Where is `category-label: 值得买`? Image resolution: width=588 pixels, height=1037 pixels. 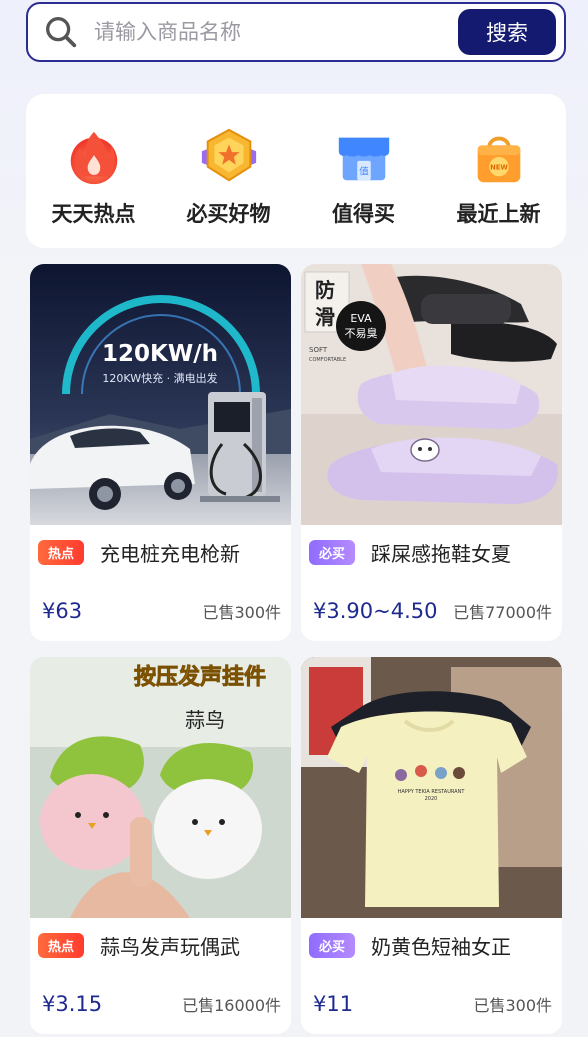
category-label: 值得买 is located at coordinates (363, 214).